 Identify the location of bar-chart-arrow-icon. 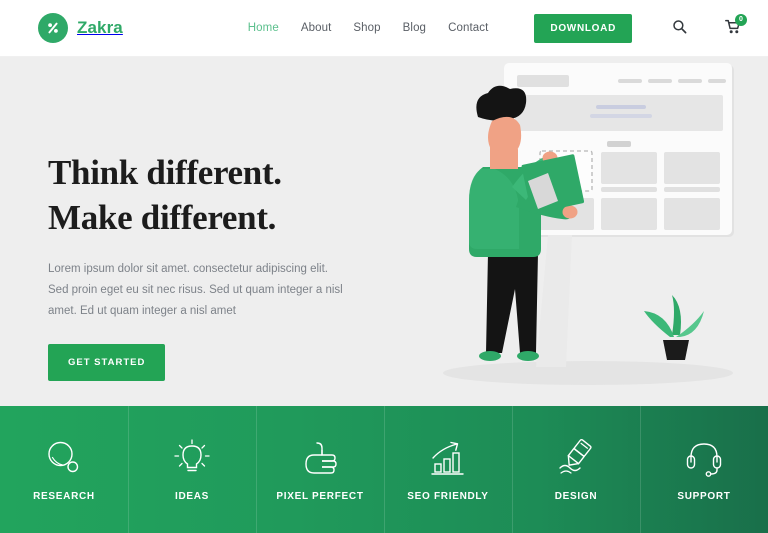
(448, 458).